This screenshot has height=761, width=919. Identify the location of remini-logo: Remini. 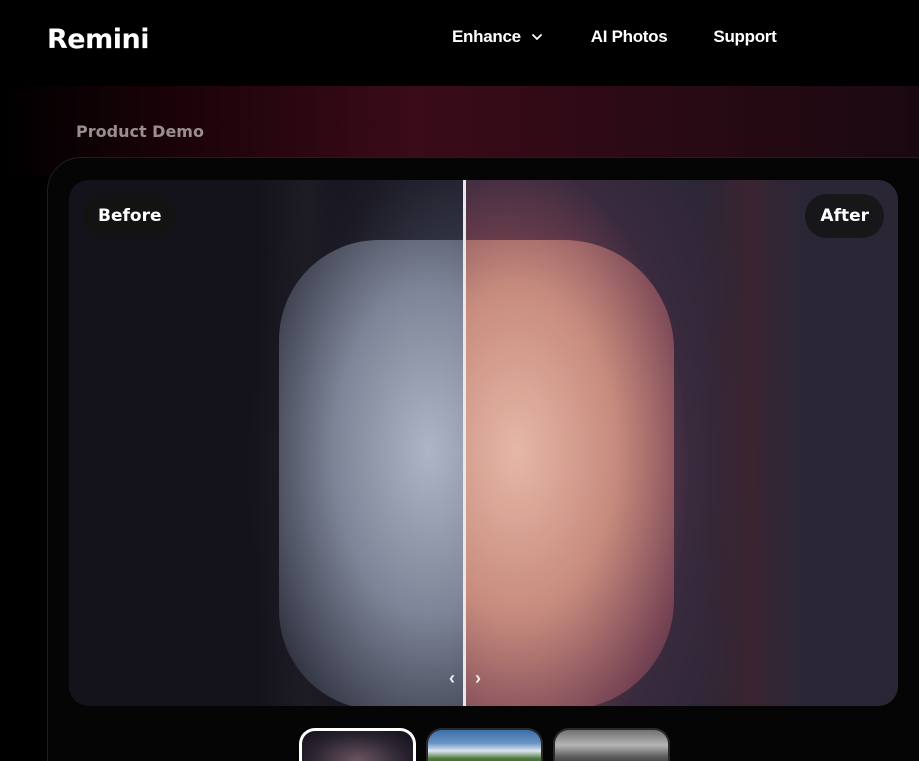
(98, 39).